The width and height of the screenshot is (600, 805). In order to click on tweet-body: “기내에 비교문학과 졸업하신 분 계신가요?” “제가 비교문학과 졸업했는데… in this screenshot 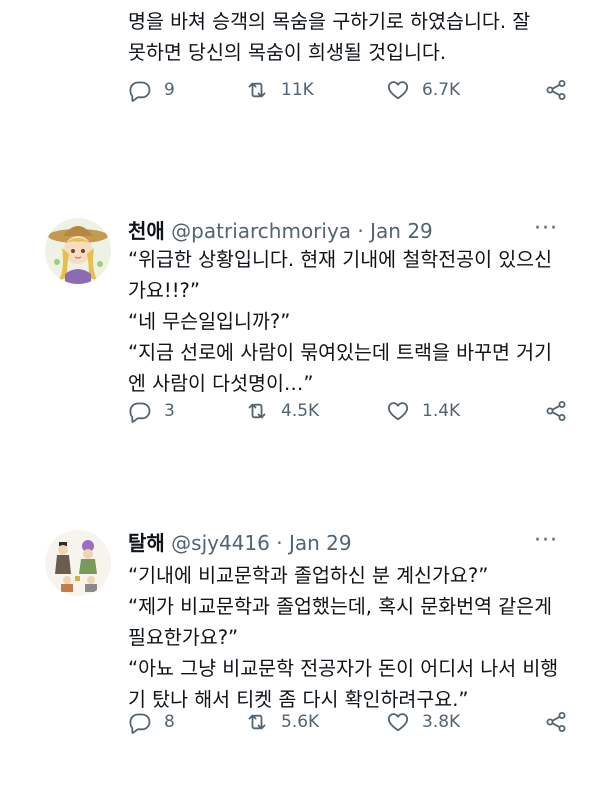, I will do `click(348, 637)`.